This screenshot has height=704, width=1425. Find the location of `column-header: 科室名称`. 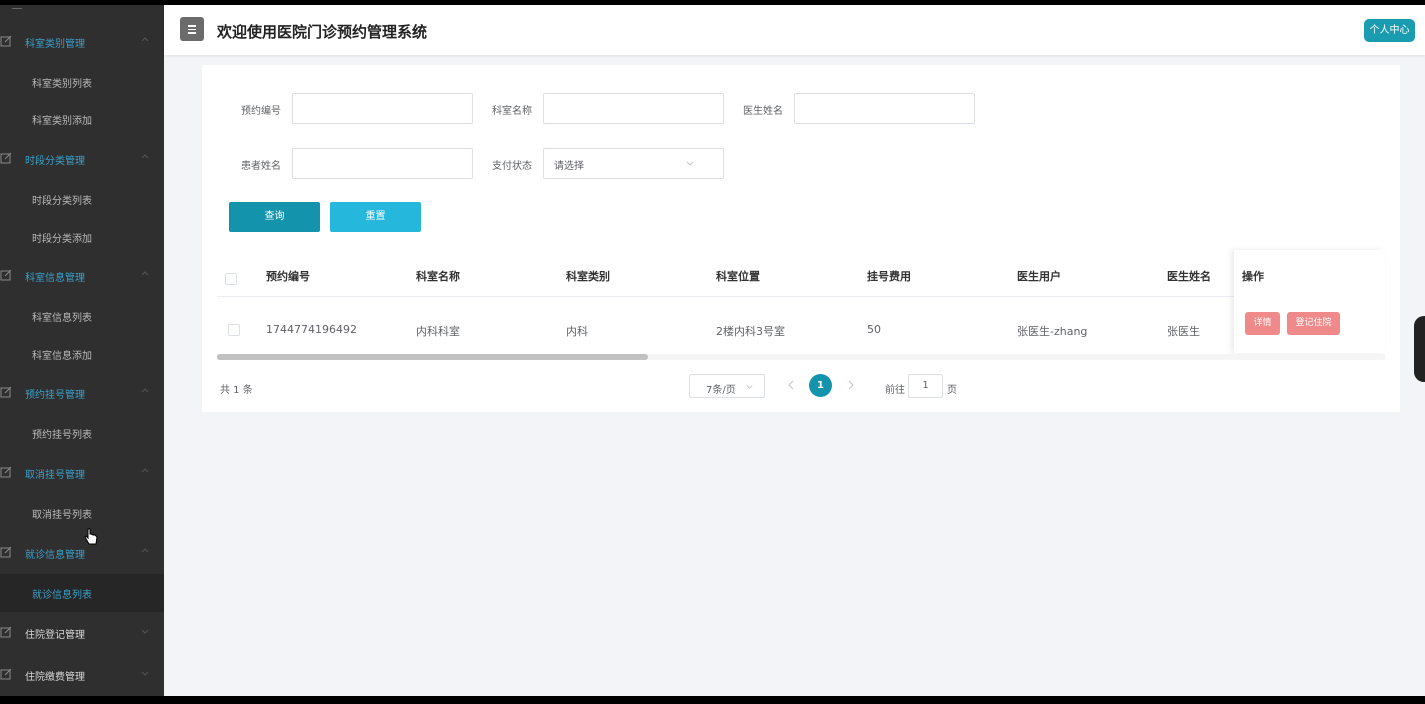

column-header: 科室名称 is located at coordinates (438, 276).